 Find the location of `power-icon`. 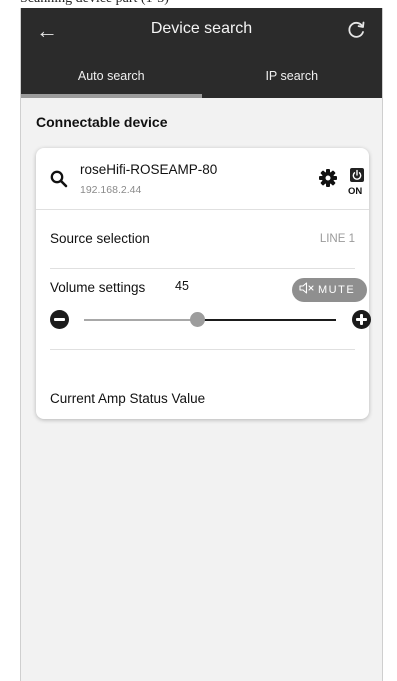

power-icon is located at coordinates (357, 174).